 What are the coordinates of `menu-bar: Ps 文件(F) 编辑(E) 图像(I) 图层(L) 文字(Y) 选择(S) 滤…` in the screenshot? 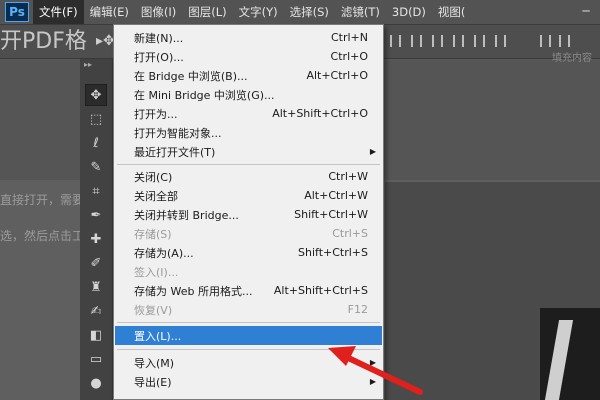 It's located at (300, 12).